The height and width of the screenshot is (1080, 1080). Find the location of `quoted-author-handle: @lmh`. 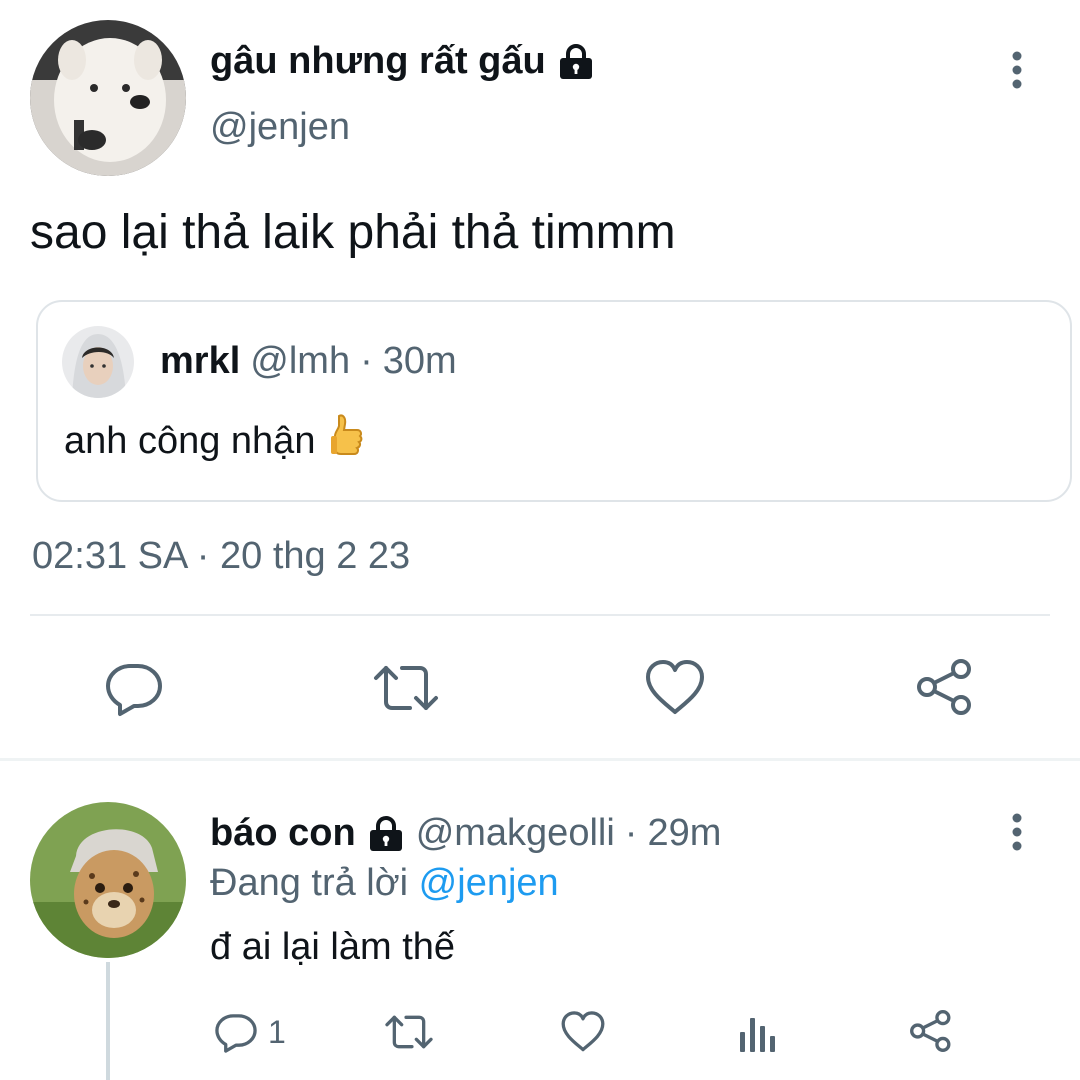

quoted-author-handle: @lmh is located at coordinates (300, 361).